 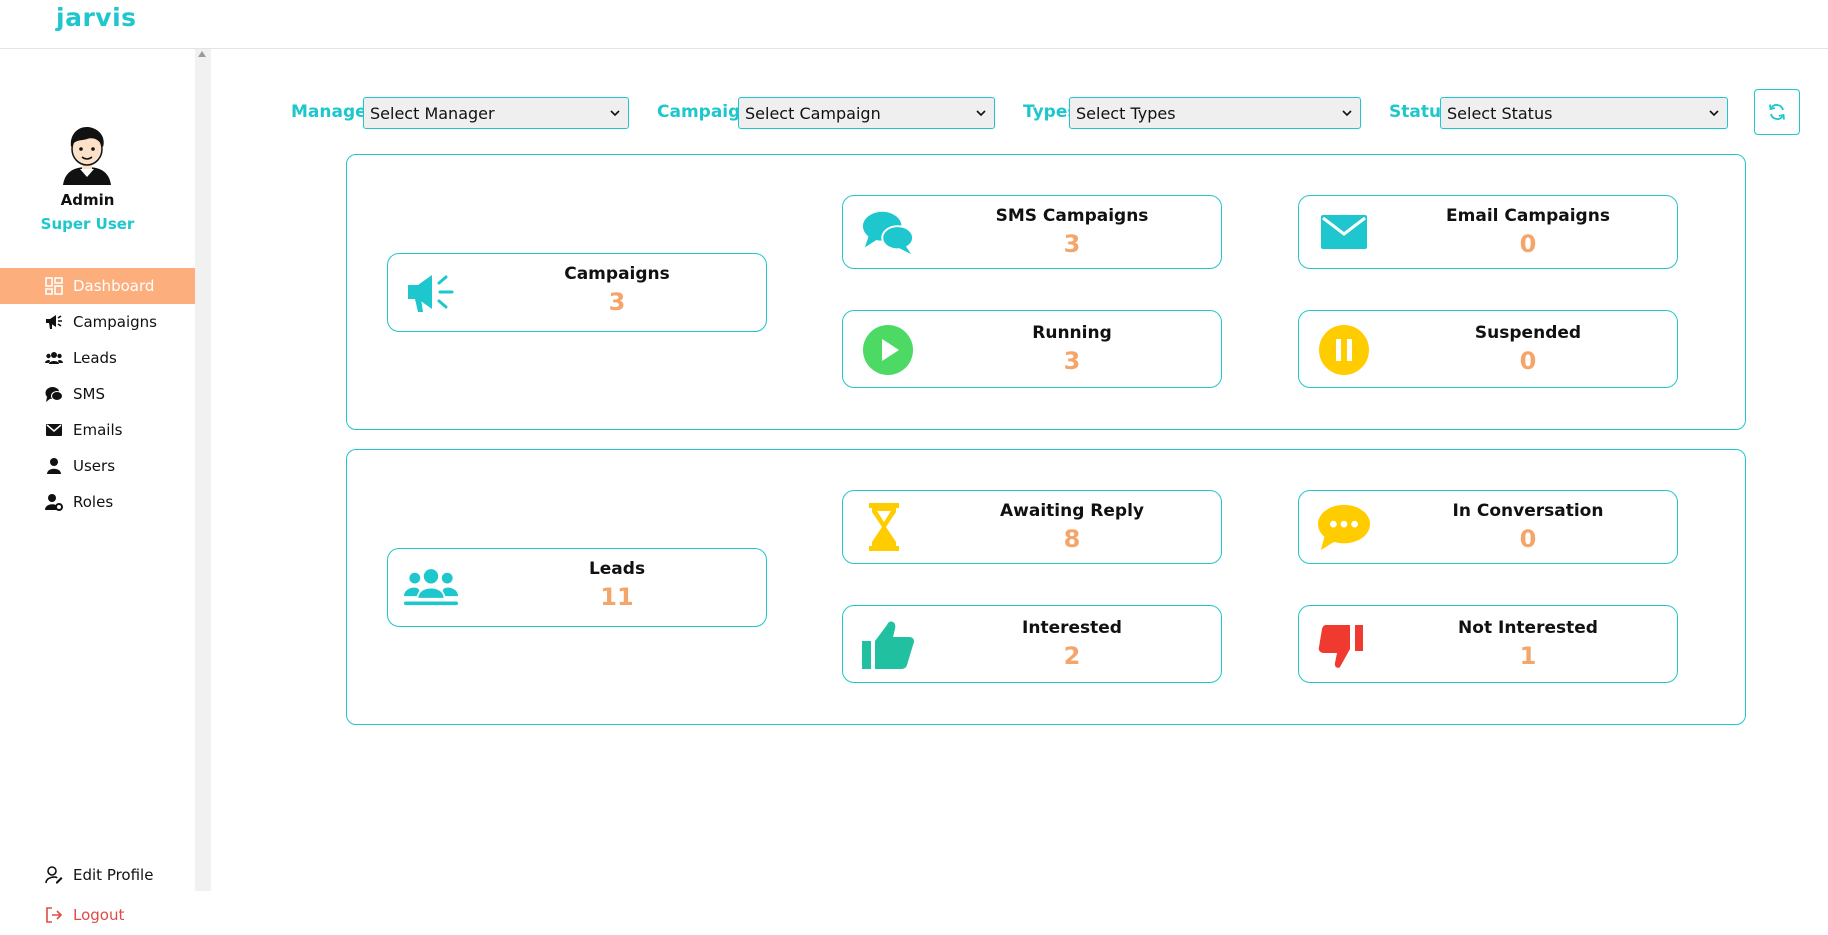 I want to click on leads-card: Leads 11, so click(x=577, y=587).